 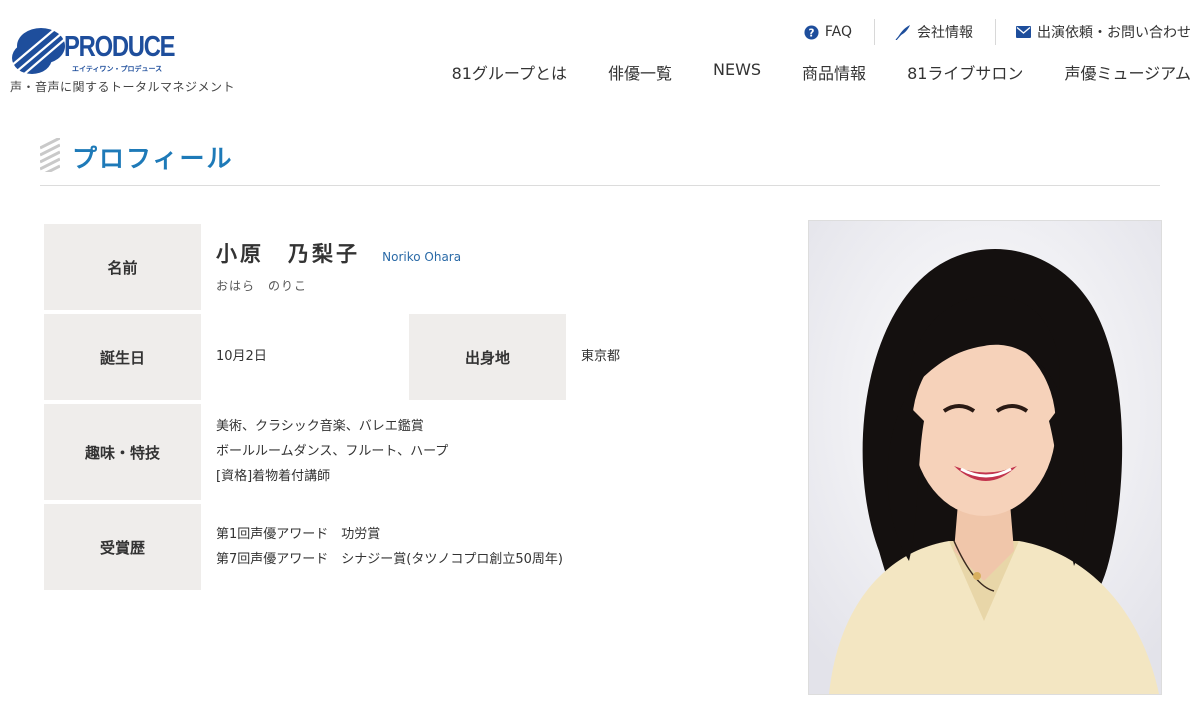 I want to click on nav-voice-museum: 声優ミュージアム, so click(x=1127, y=72).